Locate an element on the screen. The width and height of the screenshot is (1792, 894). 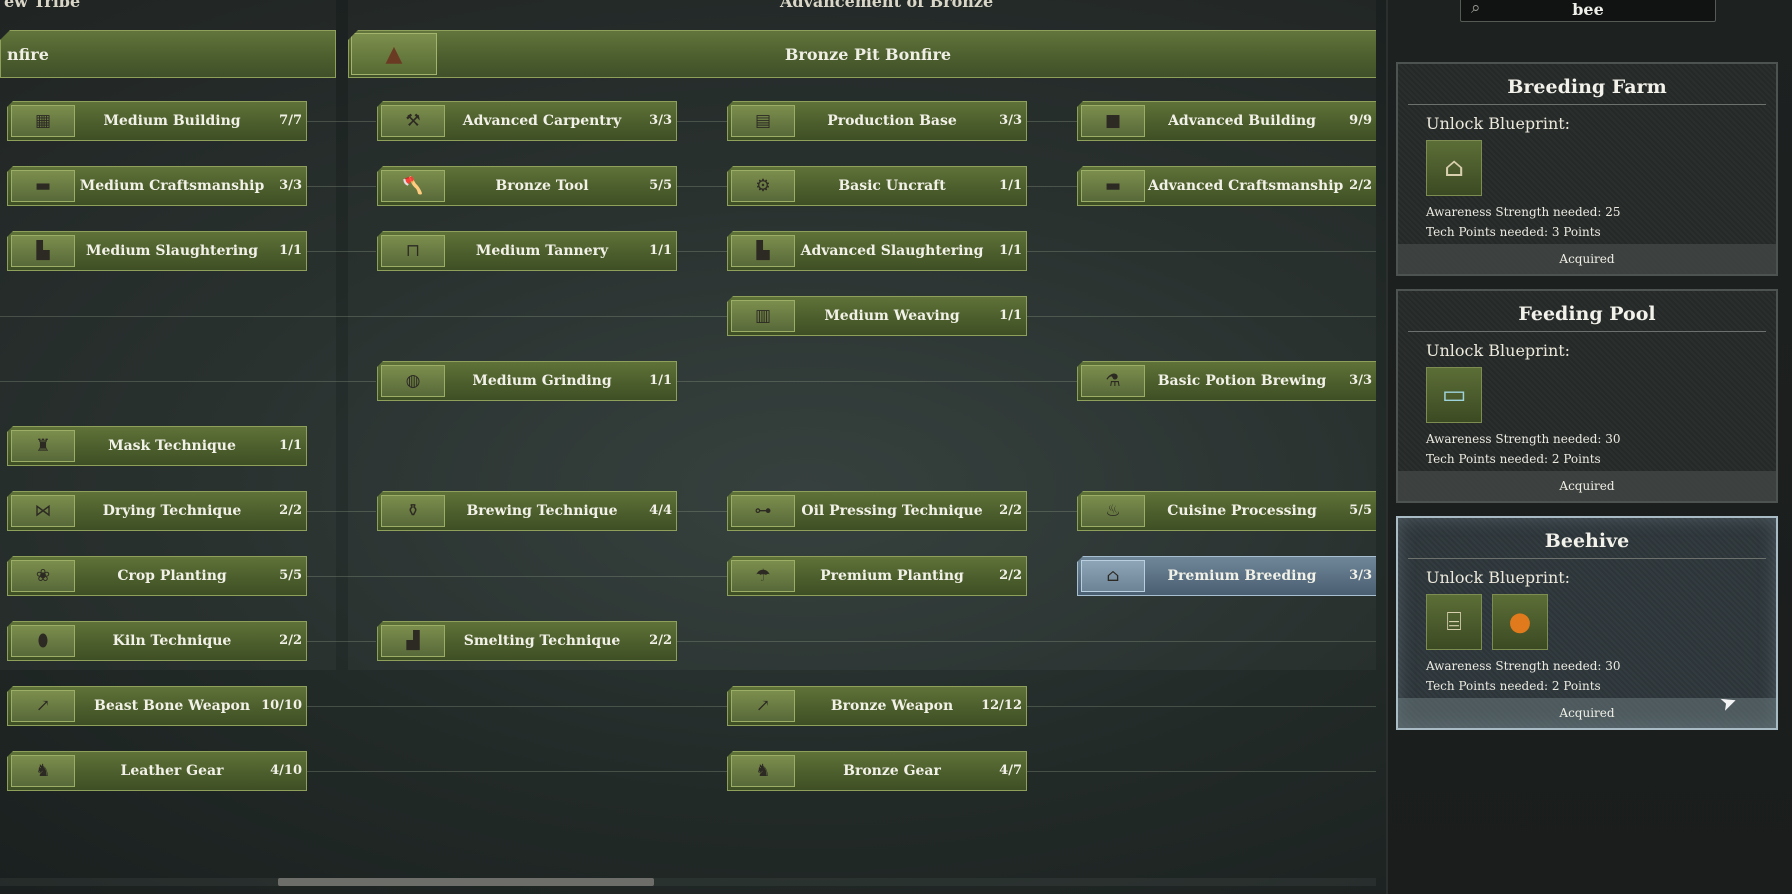
tech-node-advanced-slaughtering: ▙ Advanced Slaughtering 1/1 is located at coordinates (877, 251).